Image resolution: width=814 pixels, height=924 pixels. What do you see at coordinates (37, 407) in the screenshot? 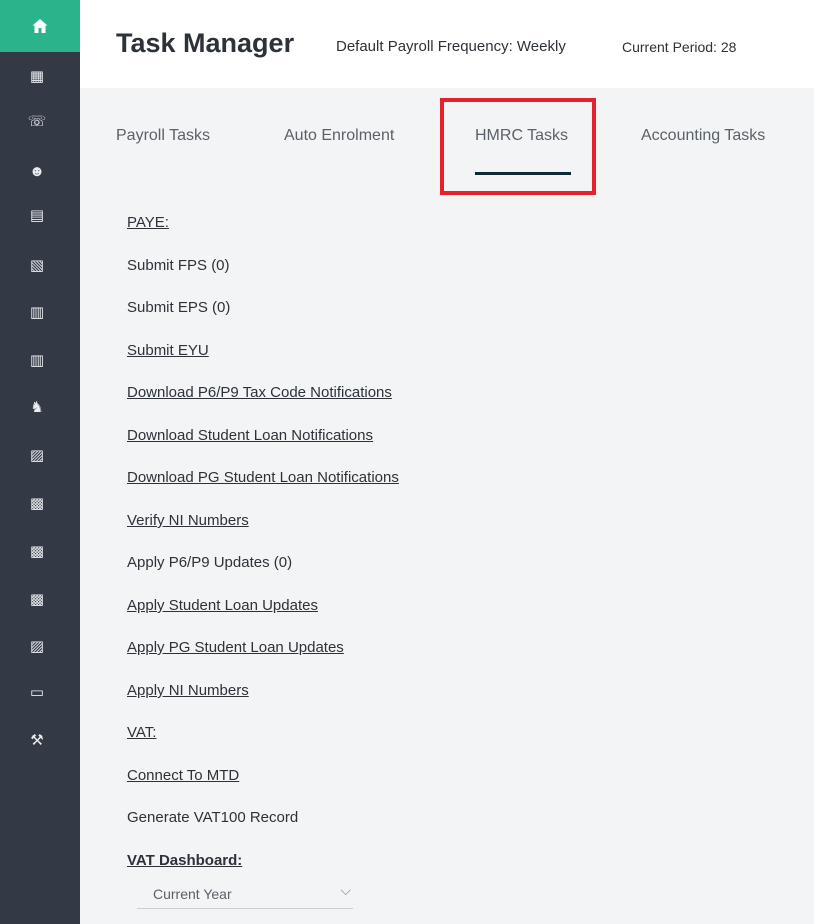
I see `people-desk-icon: ♞` at bounding box center [37, 407].